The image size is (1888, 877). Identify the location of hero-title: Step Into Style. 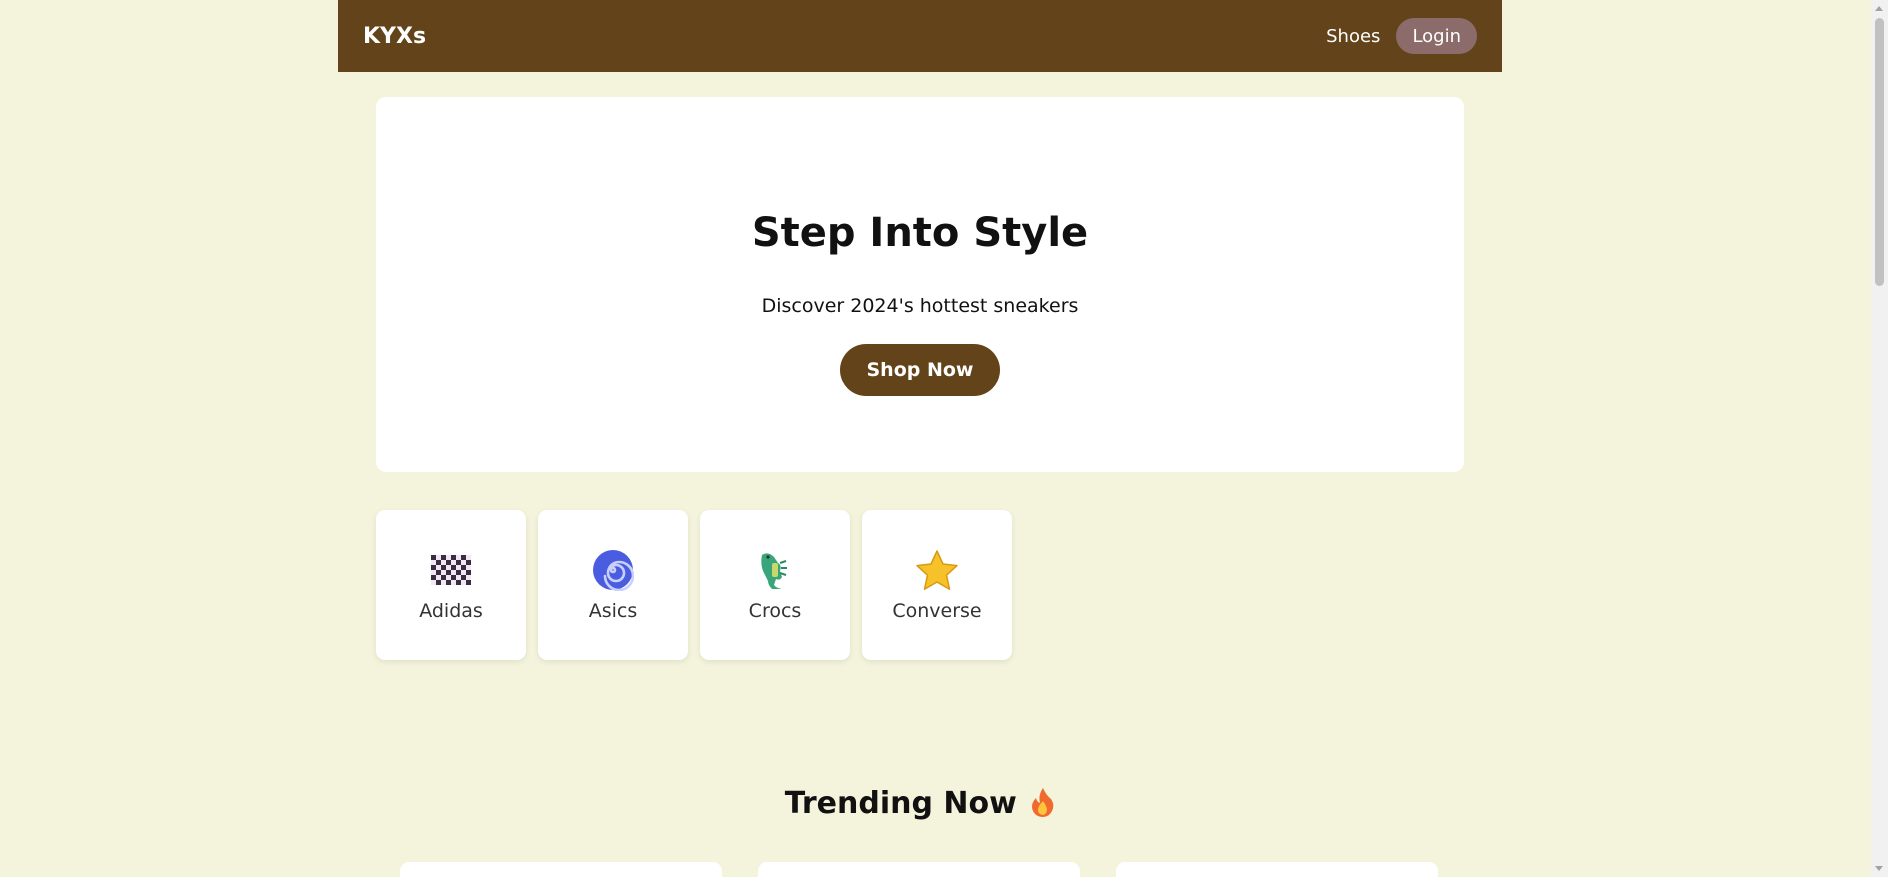
(920, 233).